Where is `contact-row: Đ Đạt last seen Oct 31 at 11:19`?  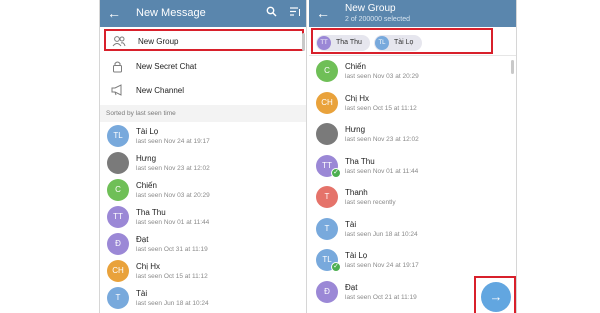 contact-row: Đ Đạt last seen Oct 31 at 11:19 is located at coordinates (203, 245).